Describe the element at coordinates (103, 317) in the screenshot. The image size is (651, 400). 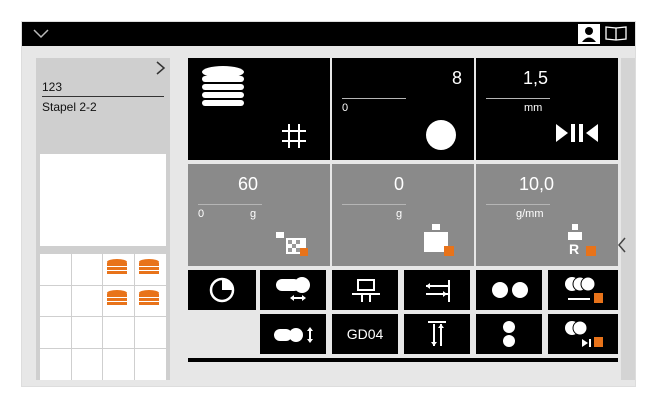
I see `stack-grid` at that location.